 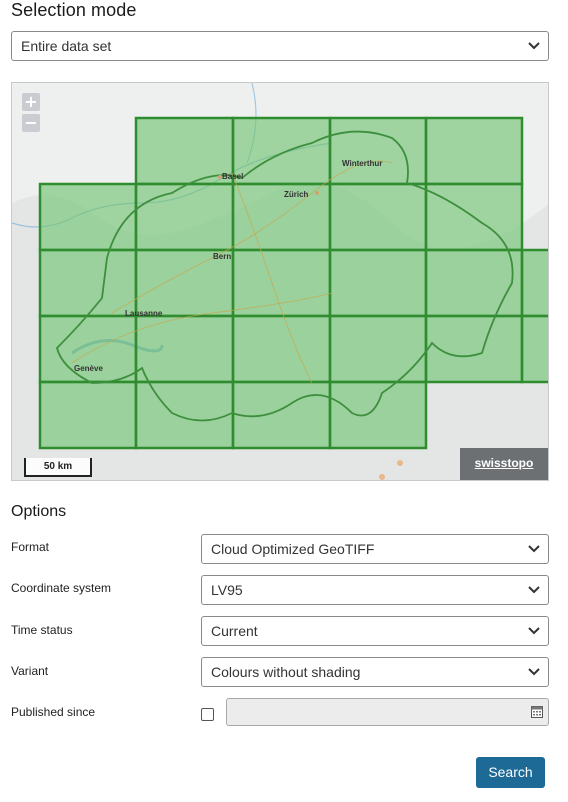 What do you see at coordinates (286, 672) in the screenshot?
I see `variant-value: Colours without shading` at bounding box center [286, 672].